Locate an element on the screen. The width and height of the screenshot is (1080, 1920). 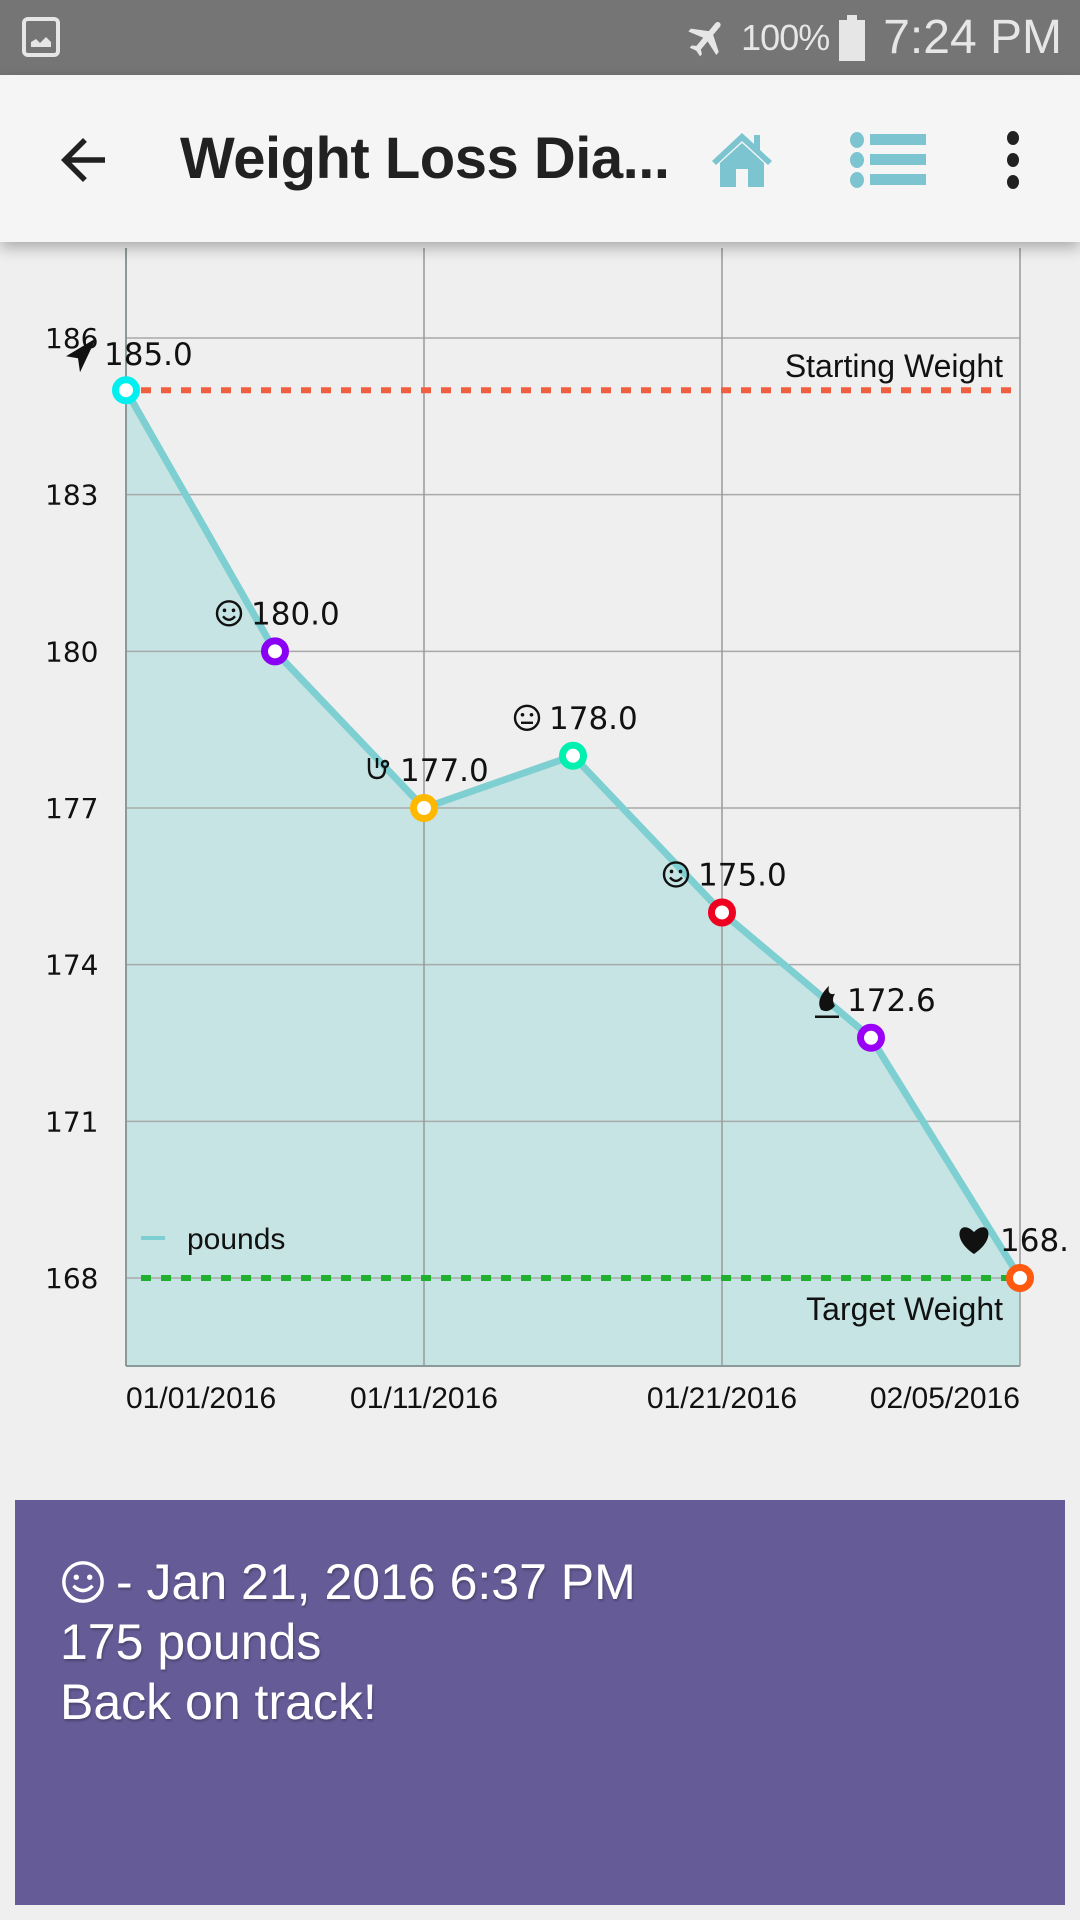
airplane-mode-icon is located at coordinates (704, 38).